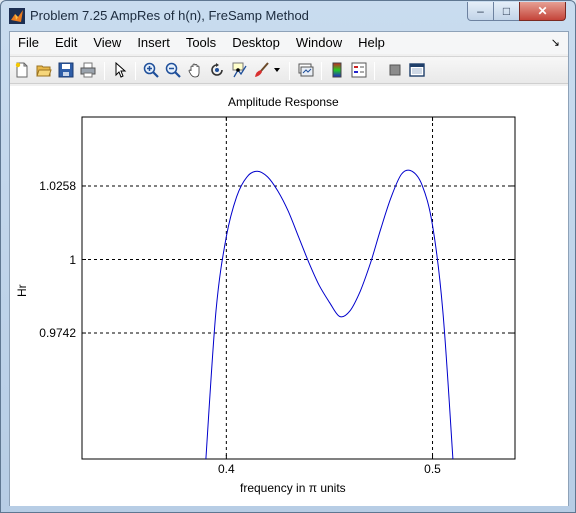 This screenshot has width=576, height=513. Describe the element at coordinates (57, 333) in the screenshot. I see `y-tick-label: 0.9742` at that location.